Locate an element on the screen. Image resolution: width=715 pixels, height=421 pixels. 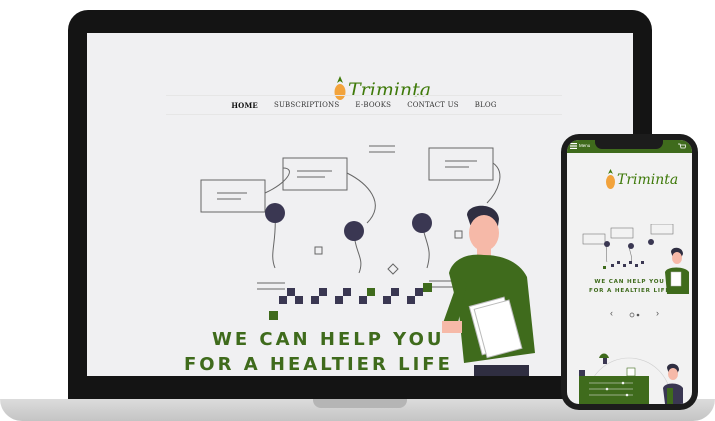
pineapple-icon is located at coordinates (610, 179).